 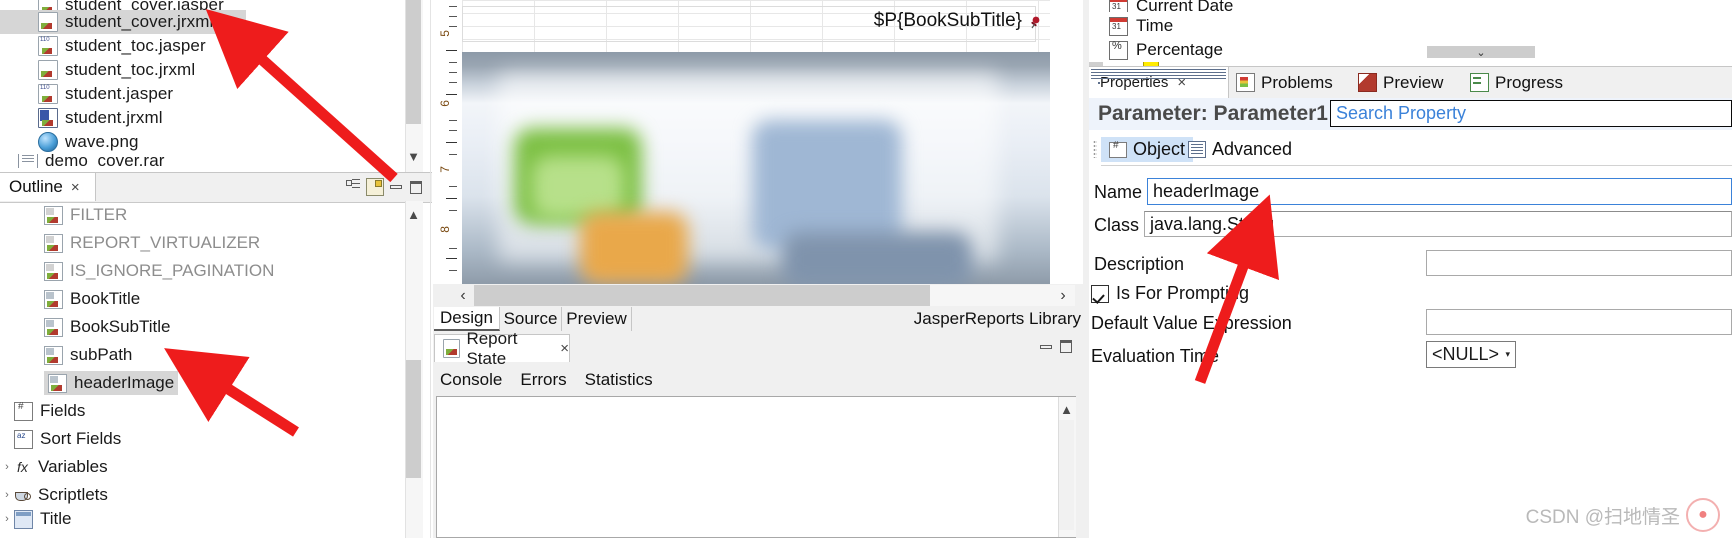 I want to click on outline-item-label: BookTitle, so click(x=105, y=298).